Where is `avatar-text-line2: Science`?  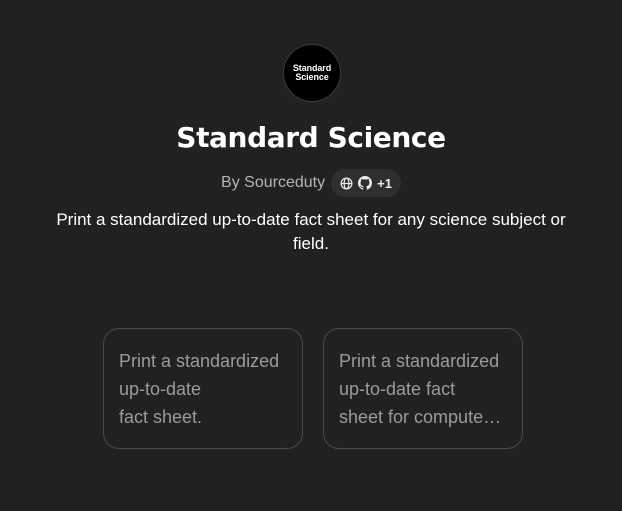 avatar-text-line2: Science is located at coordinates (312, 77).